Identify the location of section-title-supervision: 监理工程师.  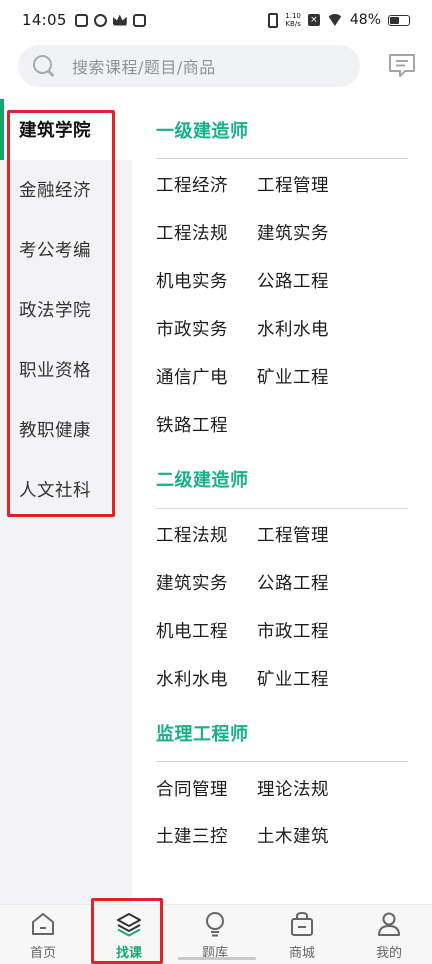
(202, 734).